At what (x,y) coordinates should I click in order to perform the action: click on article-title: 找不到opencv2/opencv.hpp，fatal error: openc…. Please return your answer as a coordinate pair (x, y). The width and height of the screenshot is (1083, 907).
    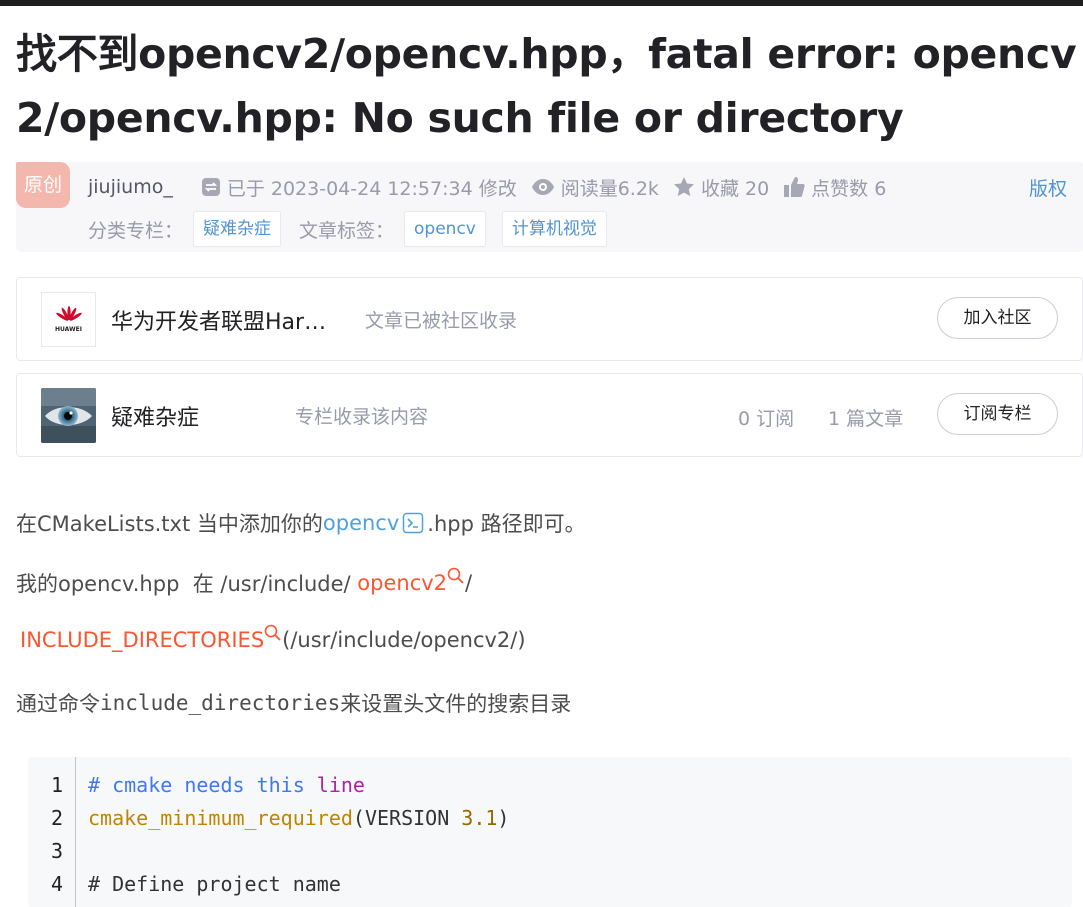
    Looking at the image, I should click on (546, 86).